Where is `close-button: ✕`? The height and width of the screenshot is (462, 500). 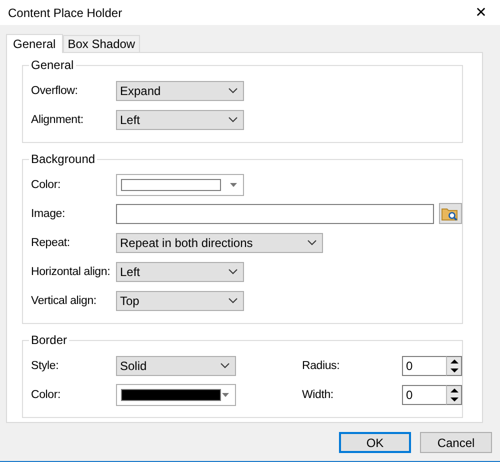 close-button: ✕ is located at coordinates (481, 12).